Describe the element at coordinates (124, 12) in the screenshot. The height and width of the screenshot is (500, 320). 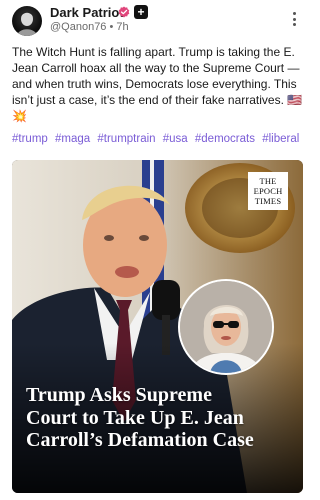
I see `verified-badge-icon` at that location.